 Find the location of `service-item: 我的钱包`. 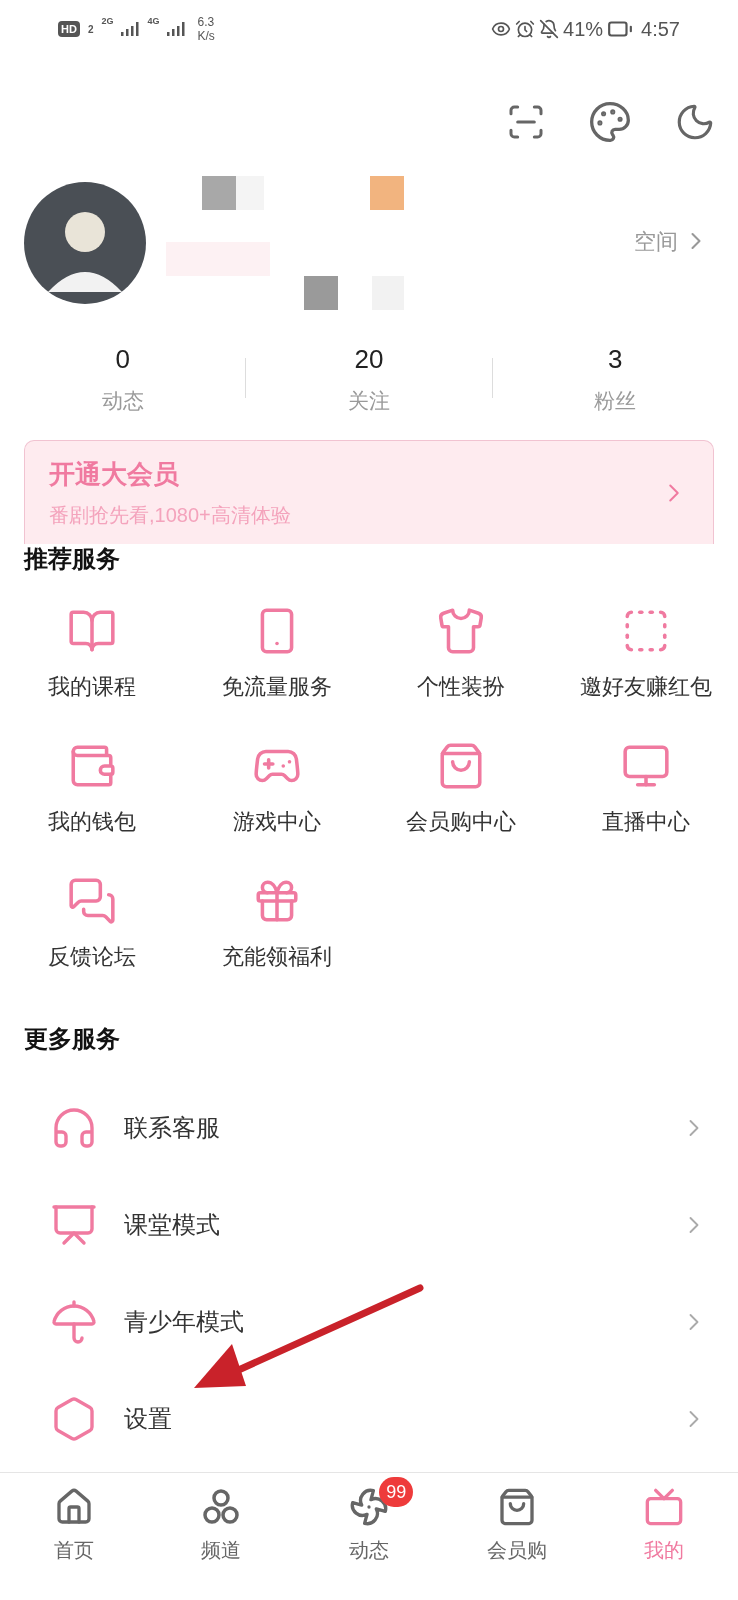

service-item: 我的钱包 is located at coordinates (92, 789).